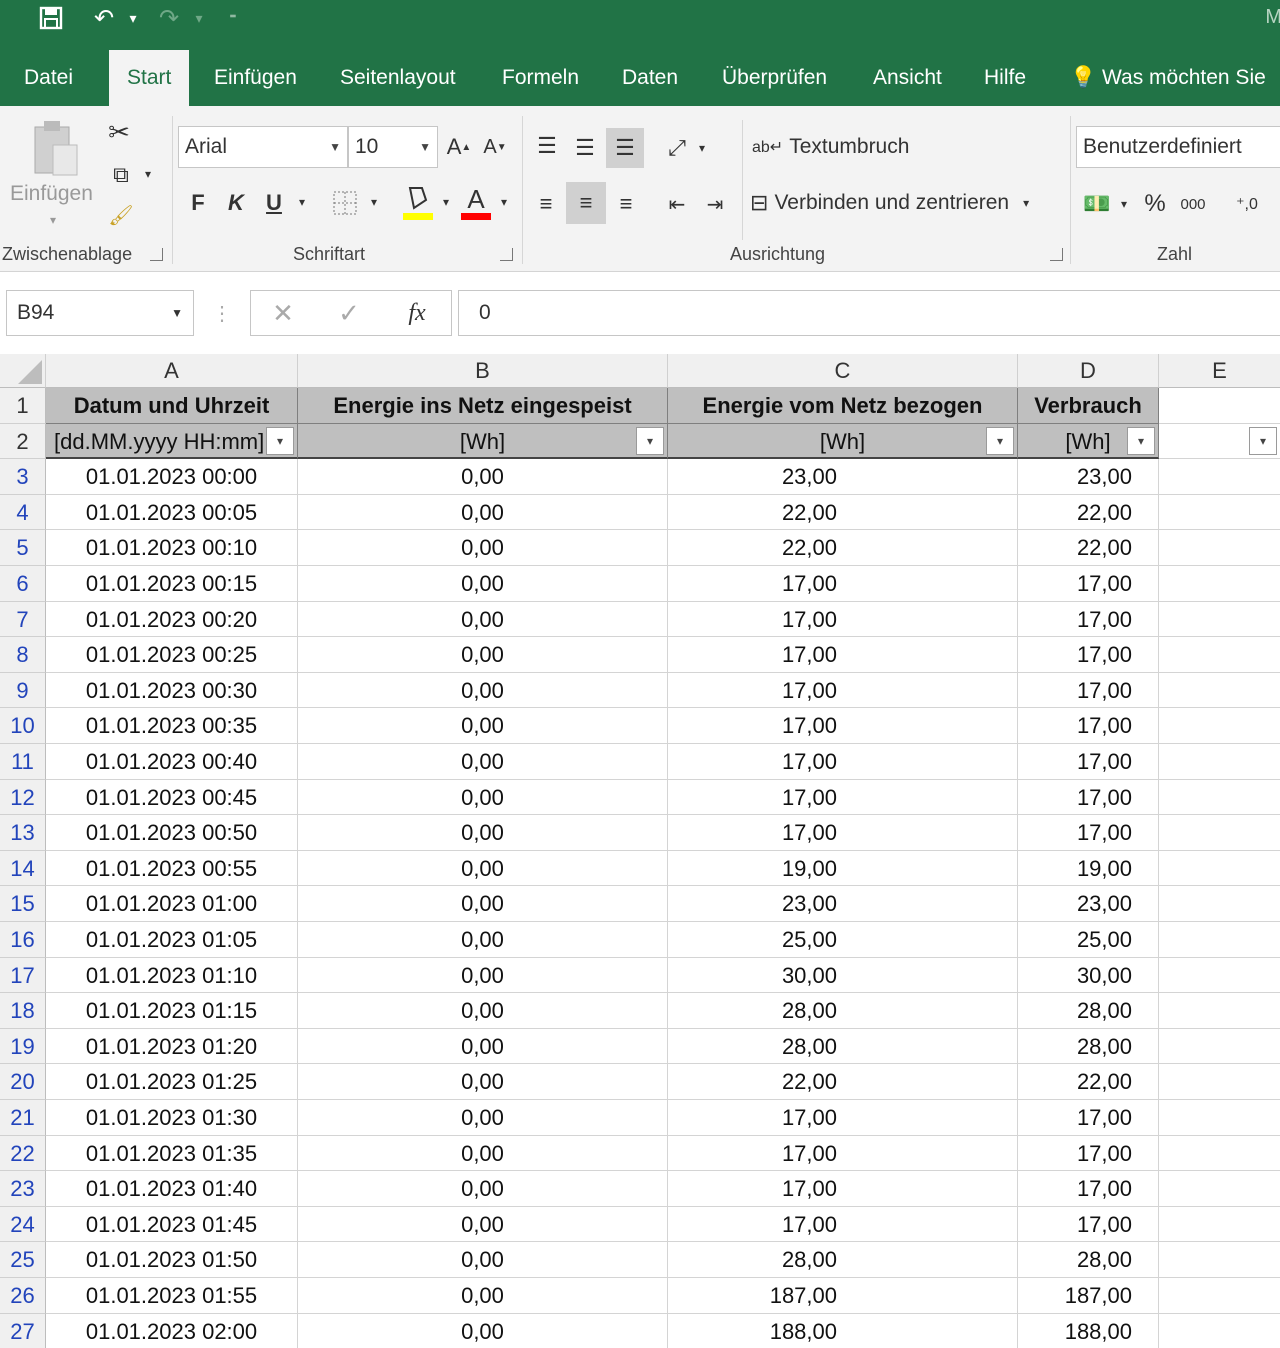 The image size is (1280, 1348). What do you see at coordinates (23, 584) in the screenshot?
I see `row-header: 6` at bounding box center [23, 584].